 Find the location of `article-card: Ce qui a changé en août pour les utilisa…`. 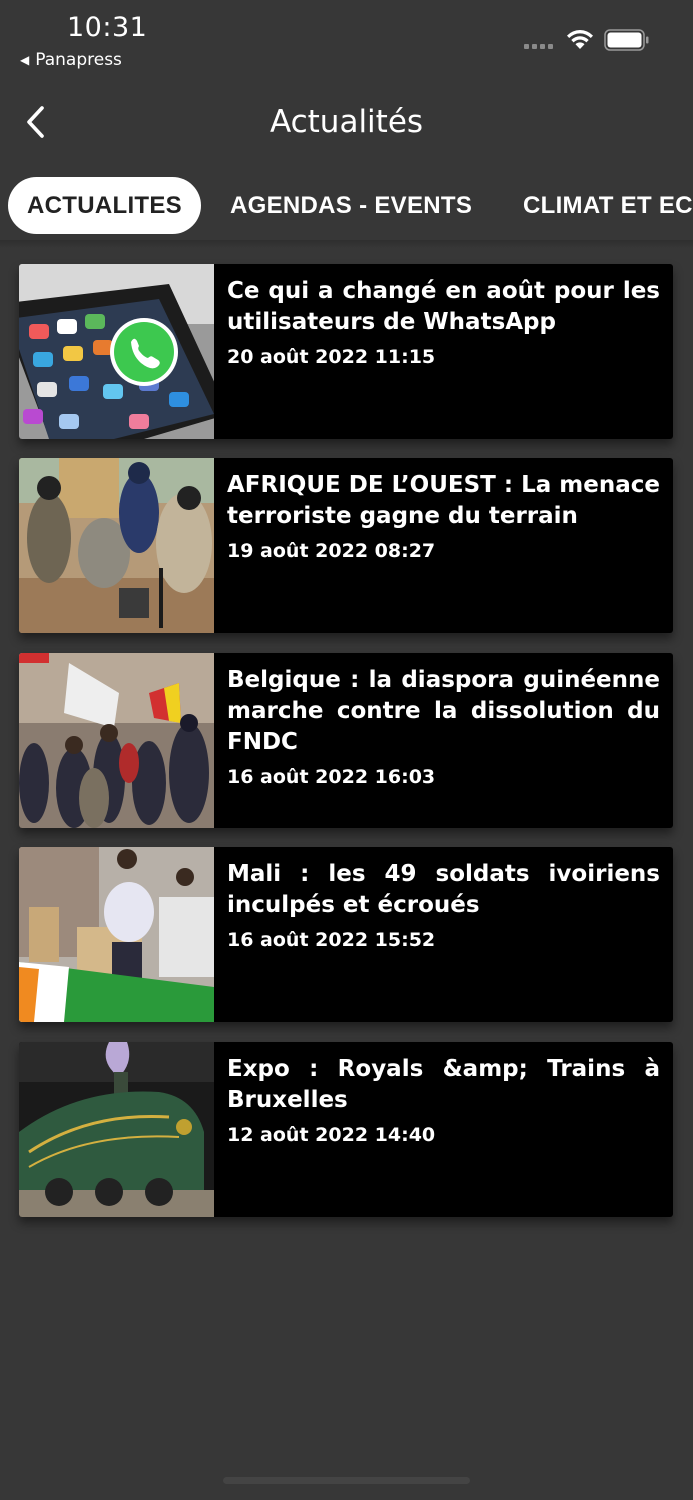

article-card: Ce qui a changé en août pour les utilisa… is located at coordinates (346, 351).